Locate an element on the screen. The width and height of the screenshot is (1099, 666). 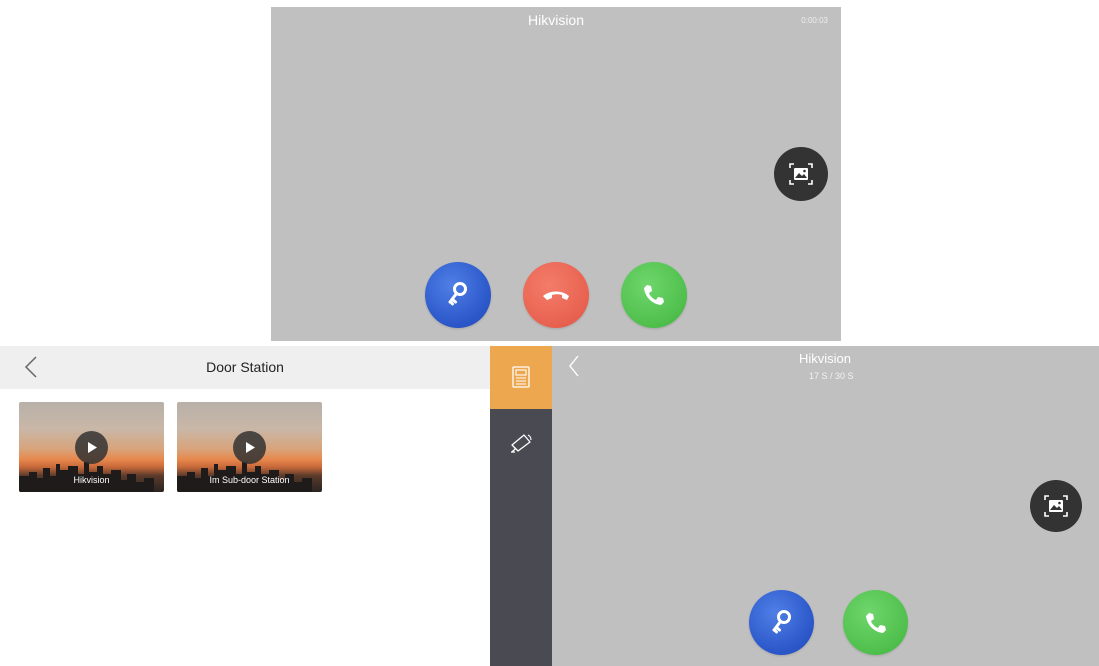
door-station-header: Door Station is located at coordinates (245, 367).